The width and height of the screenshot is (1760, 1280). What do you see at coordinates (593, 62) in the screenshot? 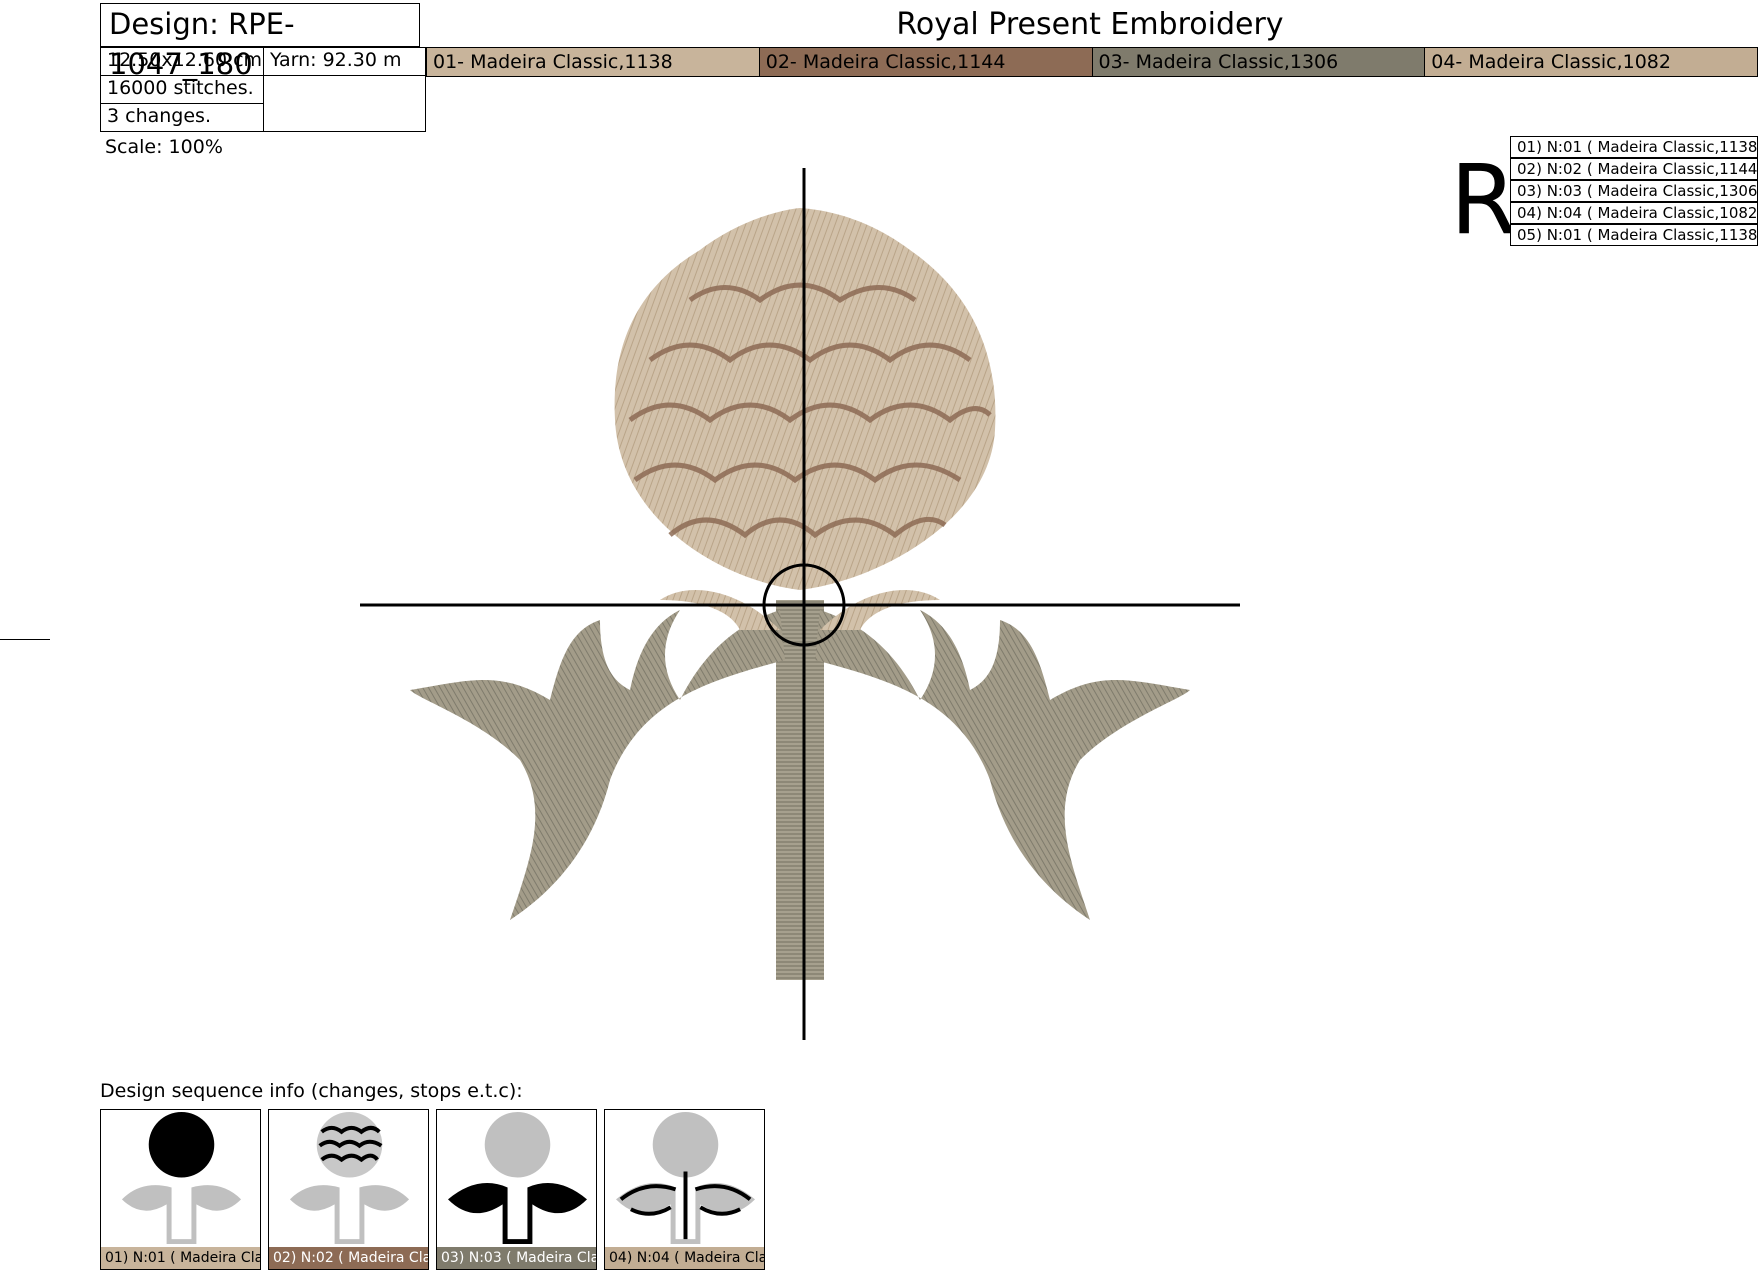
I see `color-swatch-1: 01- Madeira Classic,1138` at bounding box center [593, 62].